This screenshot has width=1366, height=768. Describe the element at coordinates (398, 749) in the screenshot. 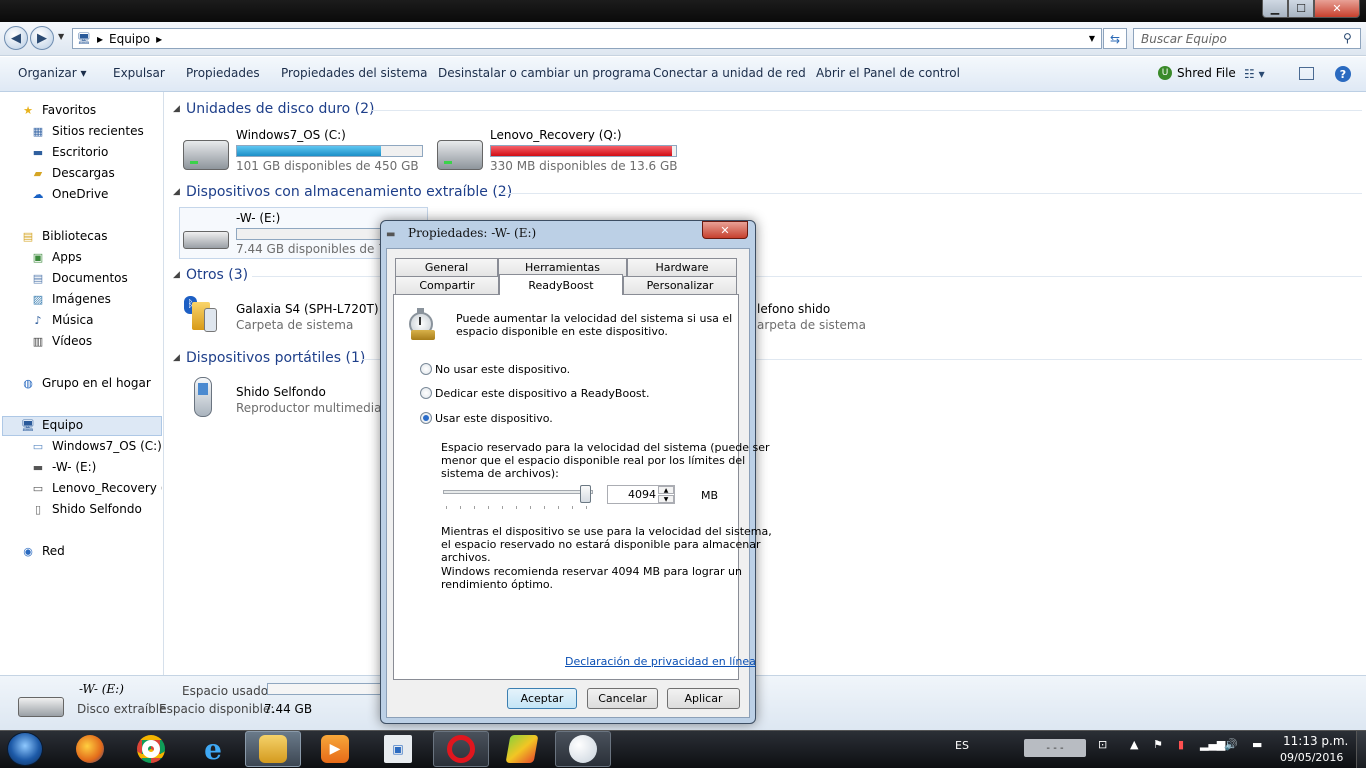

I see `taskbar-app-window: ▣` at that location.